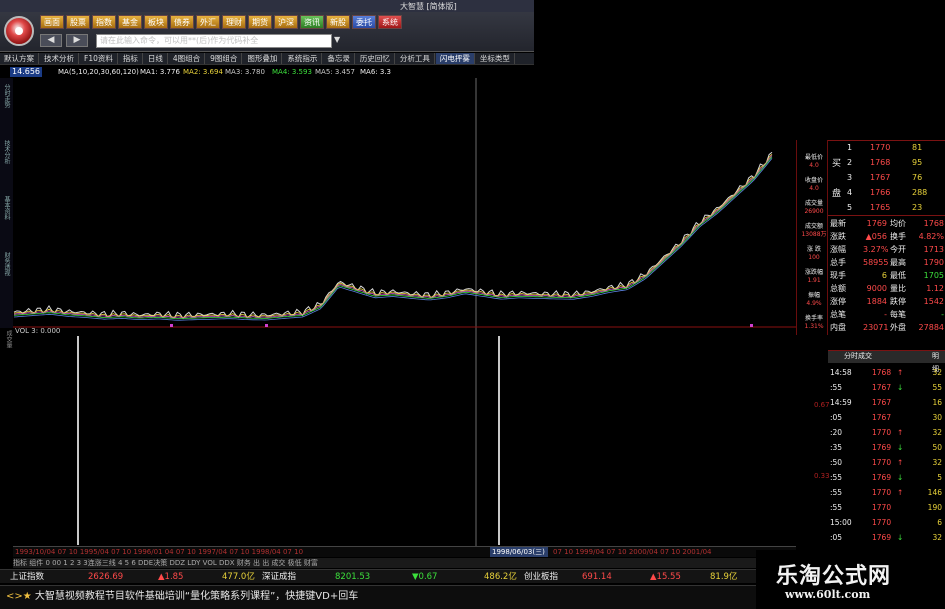 This screenshot has width=945, height=609. Describe the element at coordinates (886, 178) in the screenshot. I see `orderbook-row: 3 1767 76` at that location.